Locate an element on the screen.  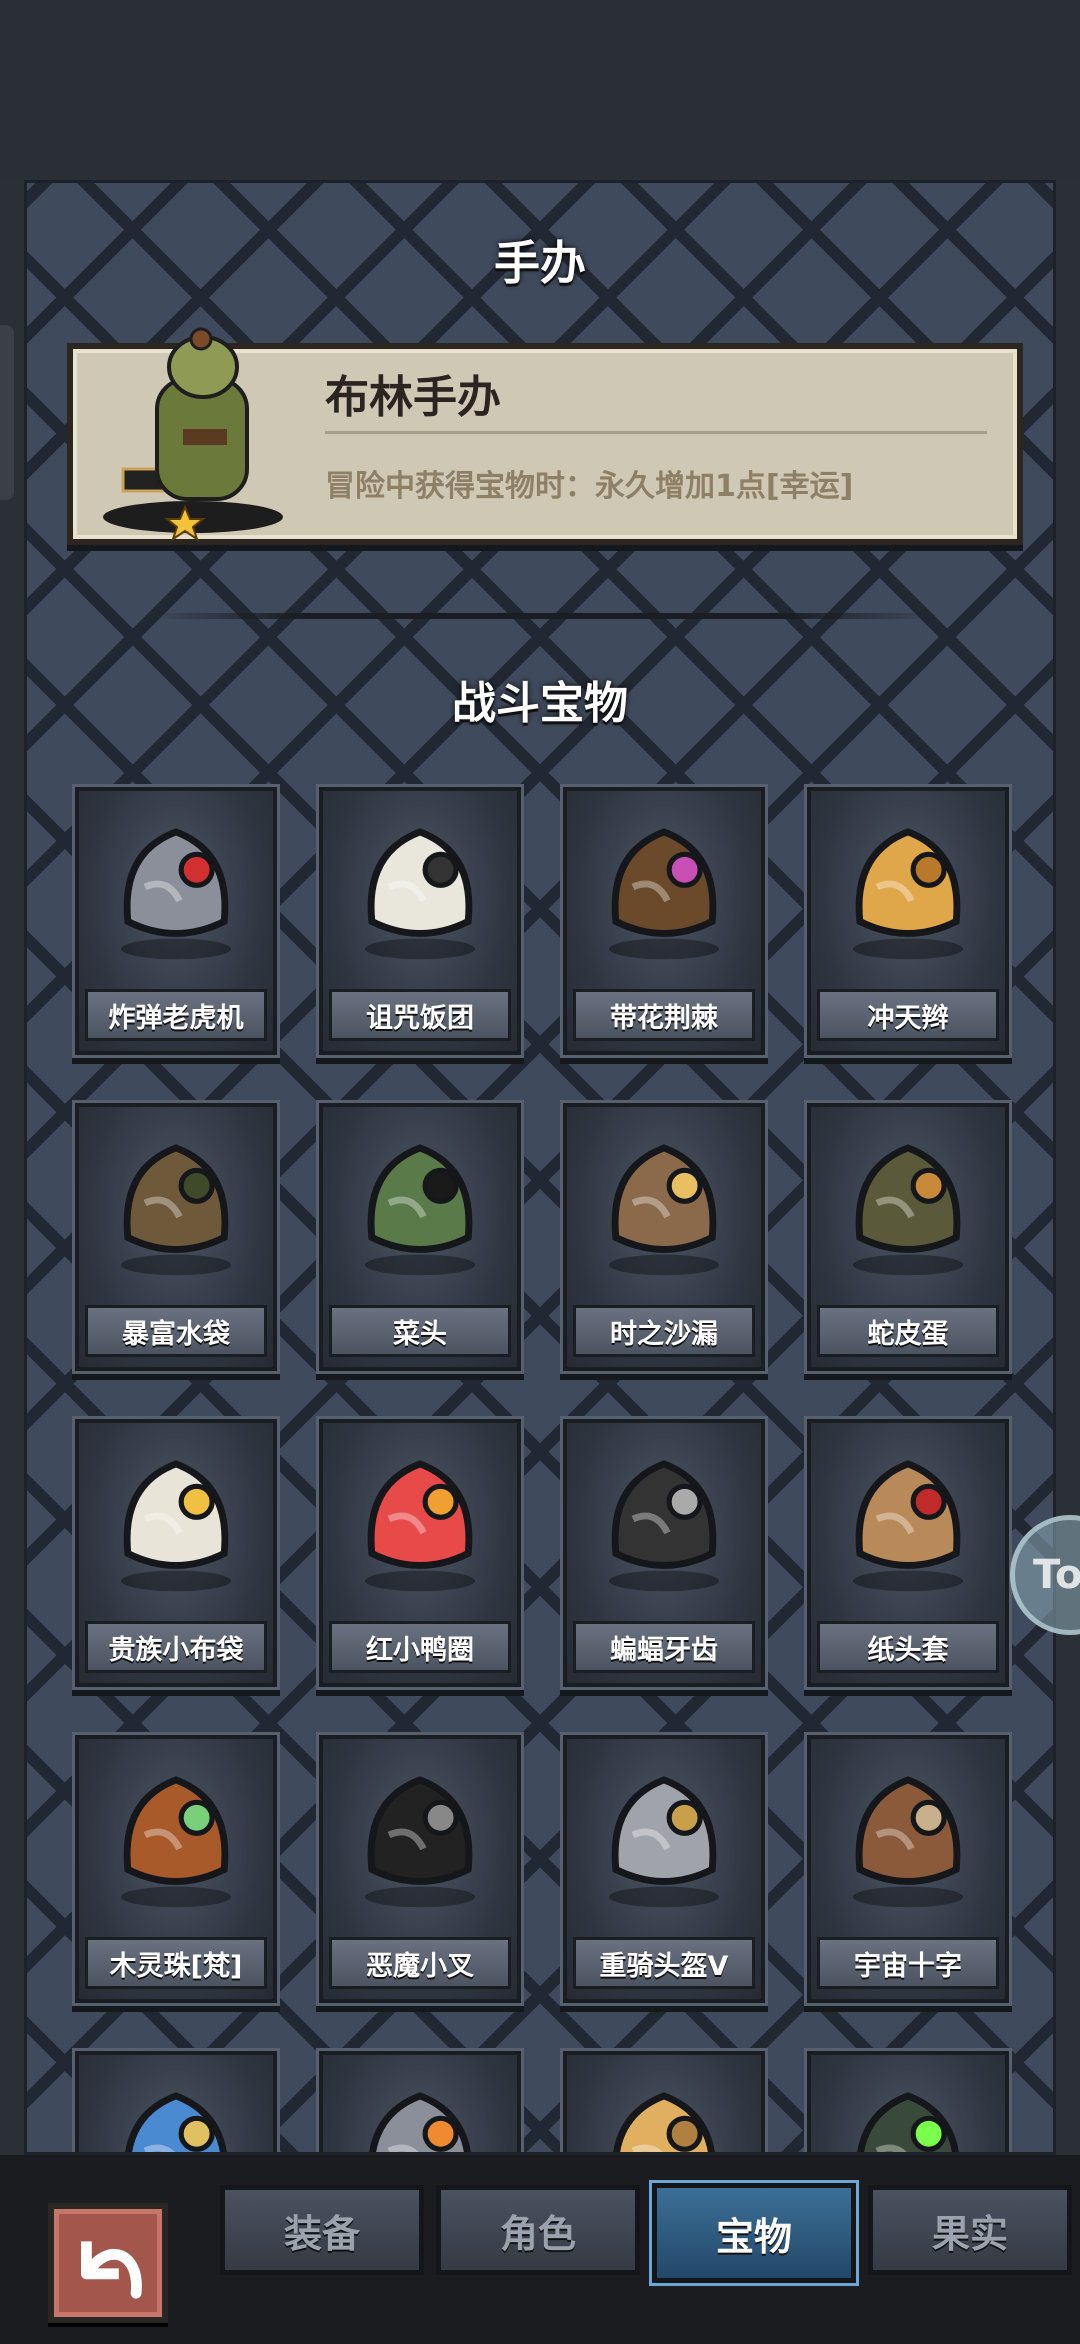
blue-feather-icon is located at coordinates (176, 2122).